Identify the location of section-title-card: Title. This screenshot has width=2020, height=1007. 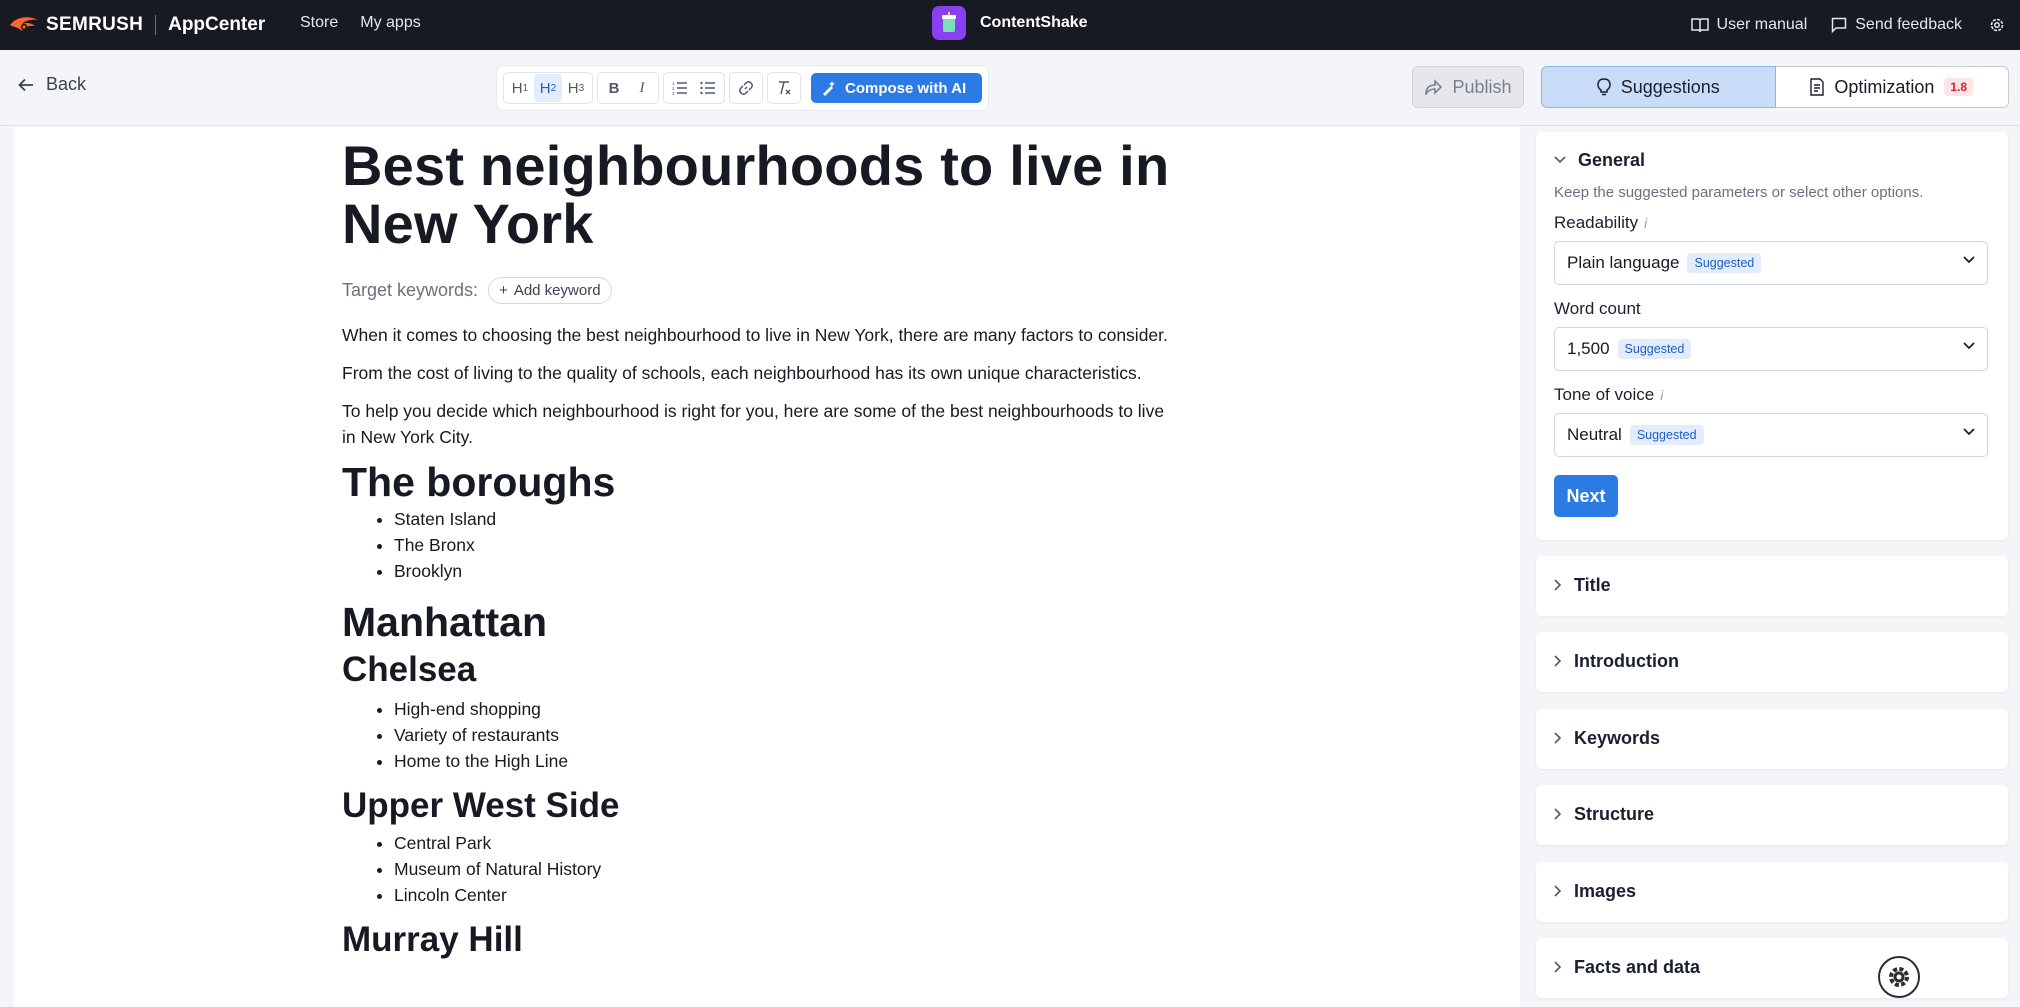
(1772, 586).